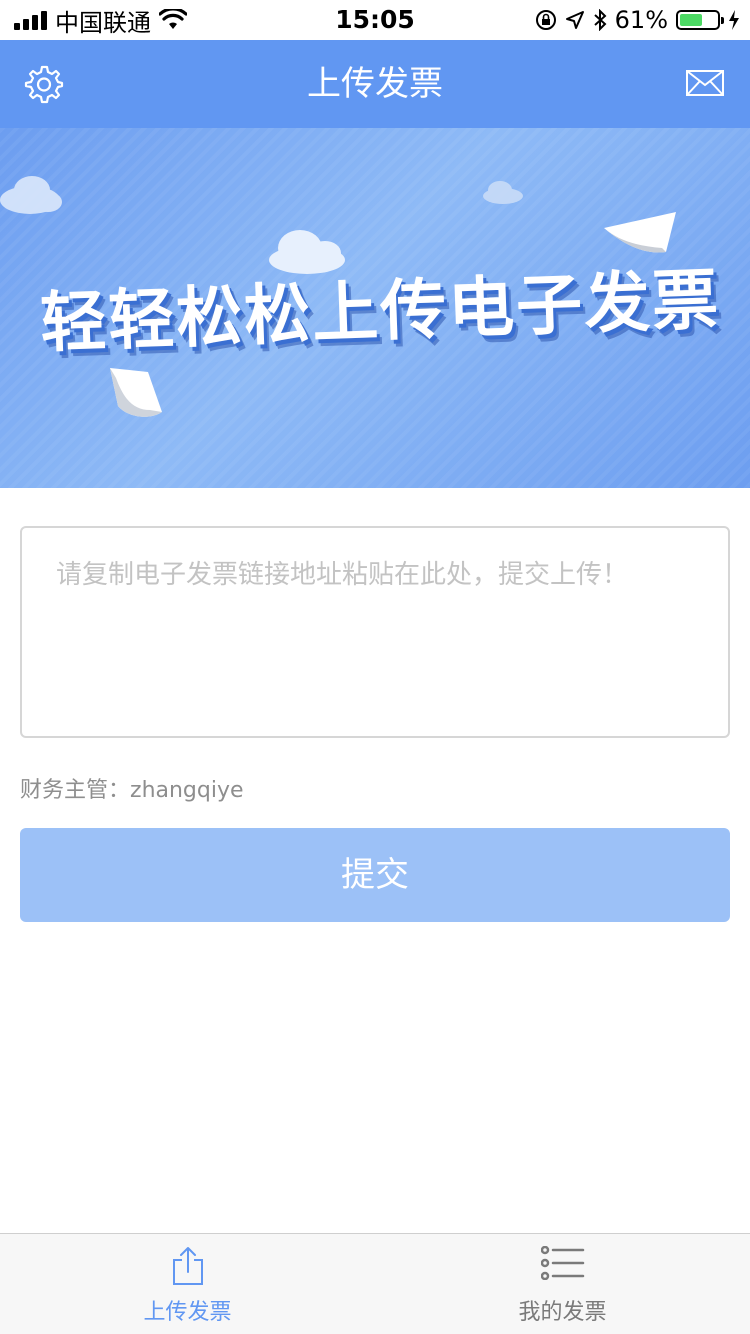 The height and width of the screenshot is (1334, 750). I want to click on tab-upload-label: 上传发票, so click(187, 1312).